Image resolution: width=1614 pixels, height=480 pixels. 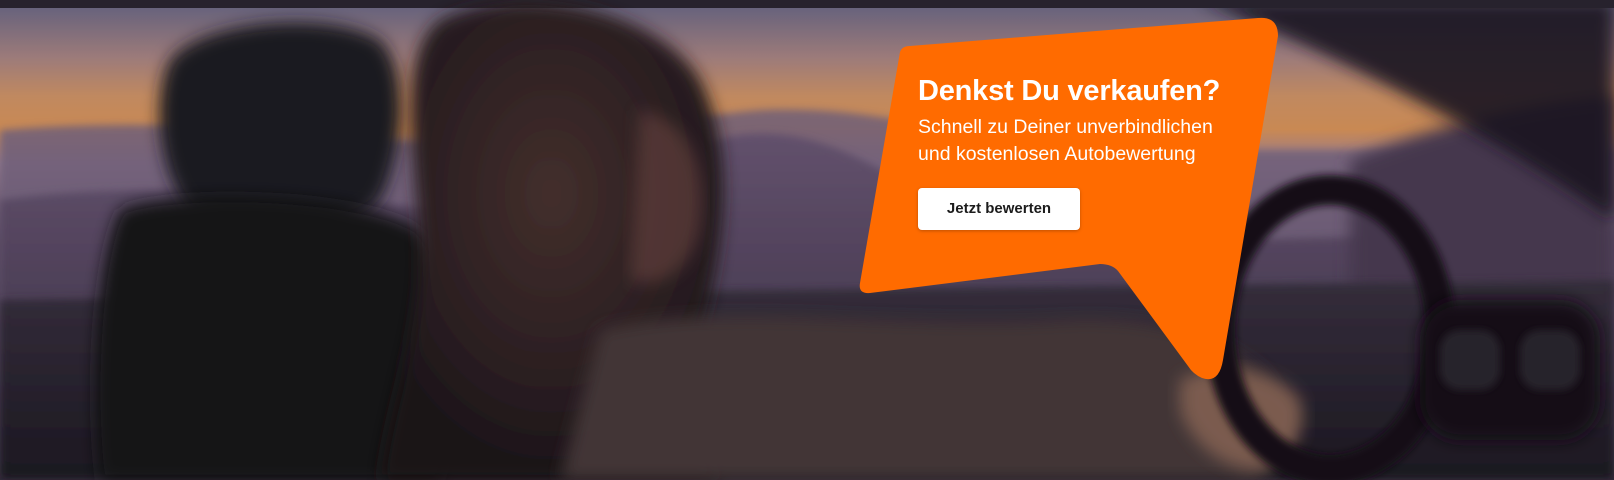 I want to click on teaser-subline-line-2: und kostenlosen Autobewertung, so click(x=1057, y=154).